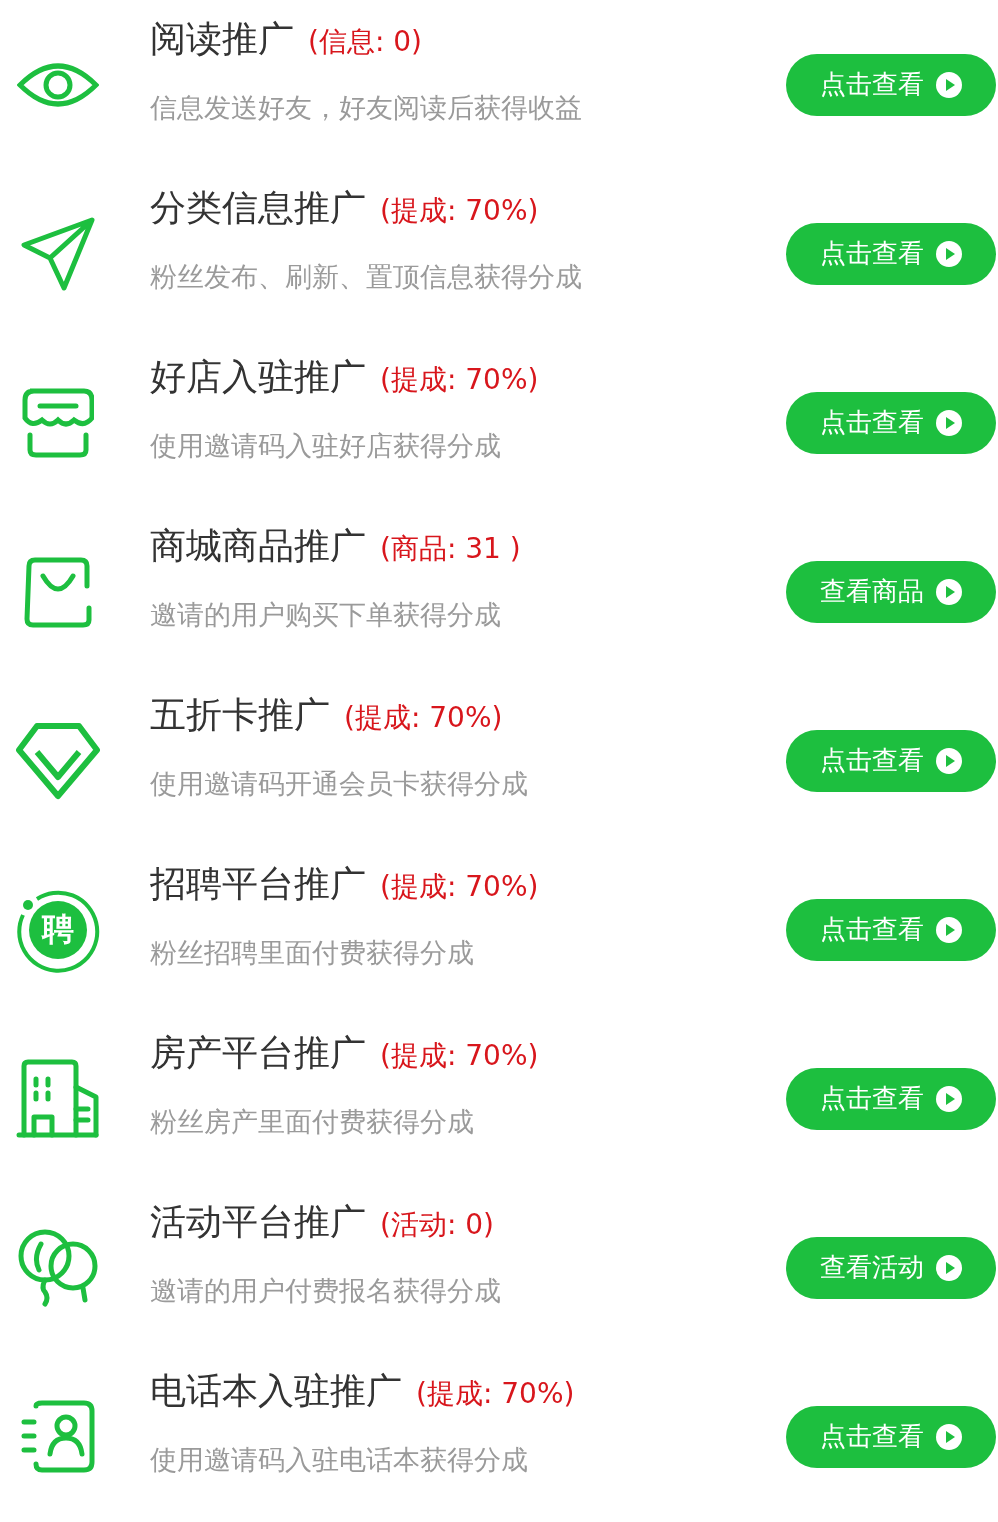 Image resolution: width=998 pixels, height=1522 pixels. I want to click on item-title: 五折卡推广, so click(240, 715).